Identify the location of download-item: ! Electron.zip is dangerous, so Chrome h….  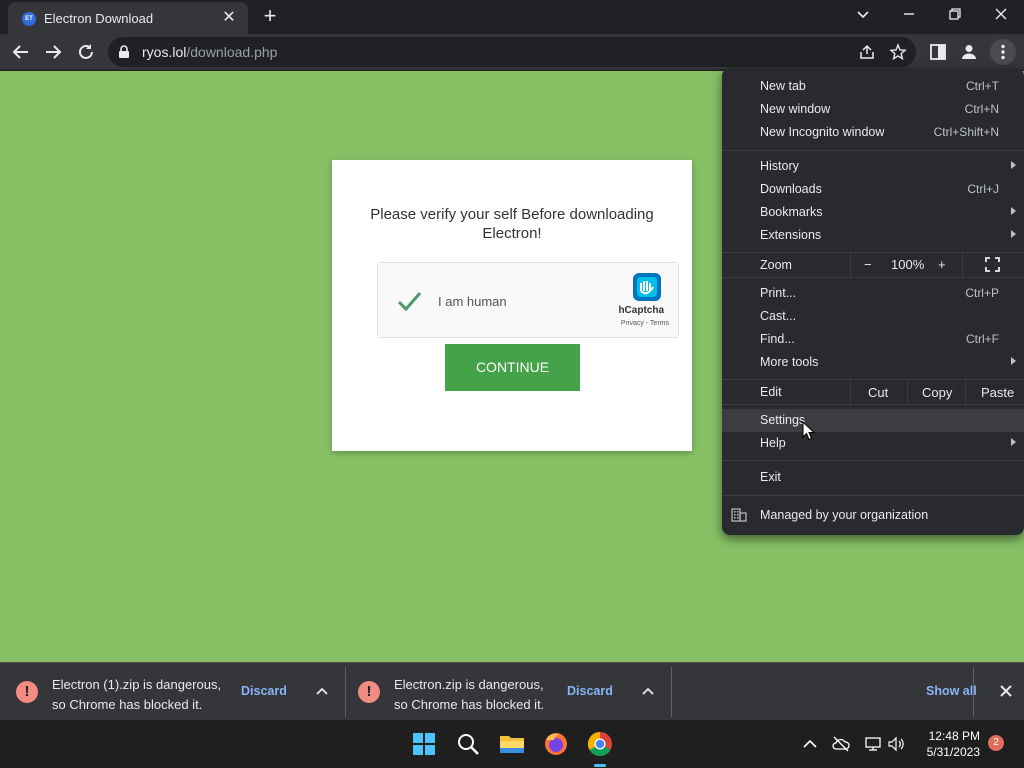
(506, 692).